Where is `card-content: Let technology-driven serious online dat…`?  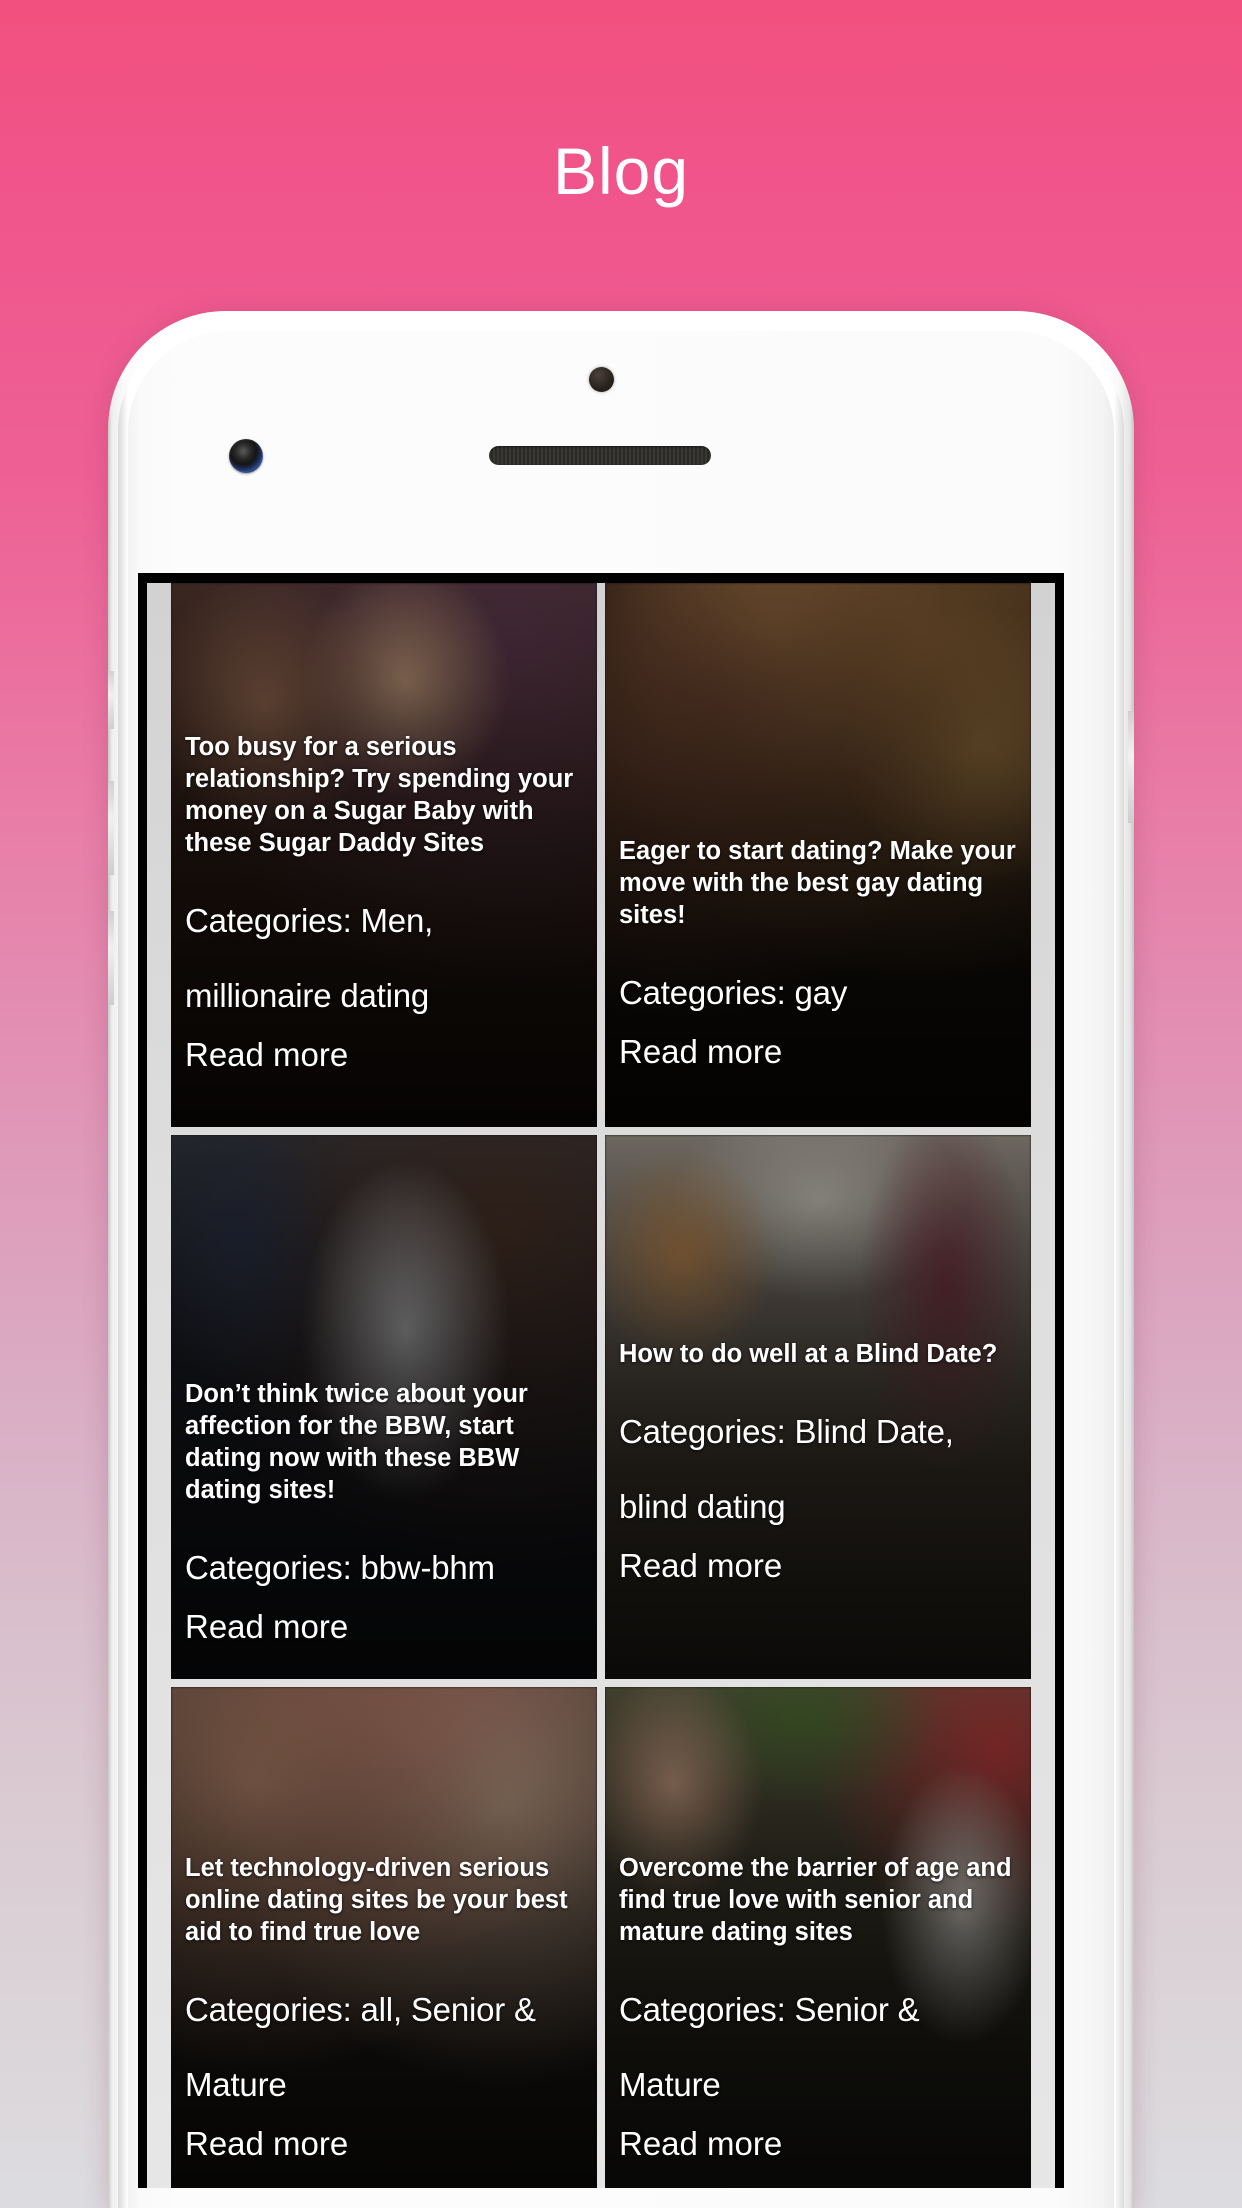
card-content: Let technology-driven serious online dat… is located at coordinates (384, 1926).